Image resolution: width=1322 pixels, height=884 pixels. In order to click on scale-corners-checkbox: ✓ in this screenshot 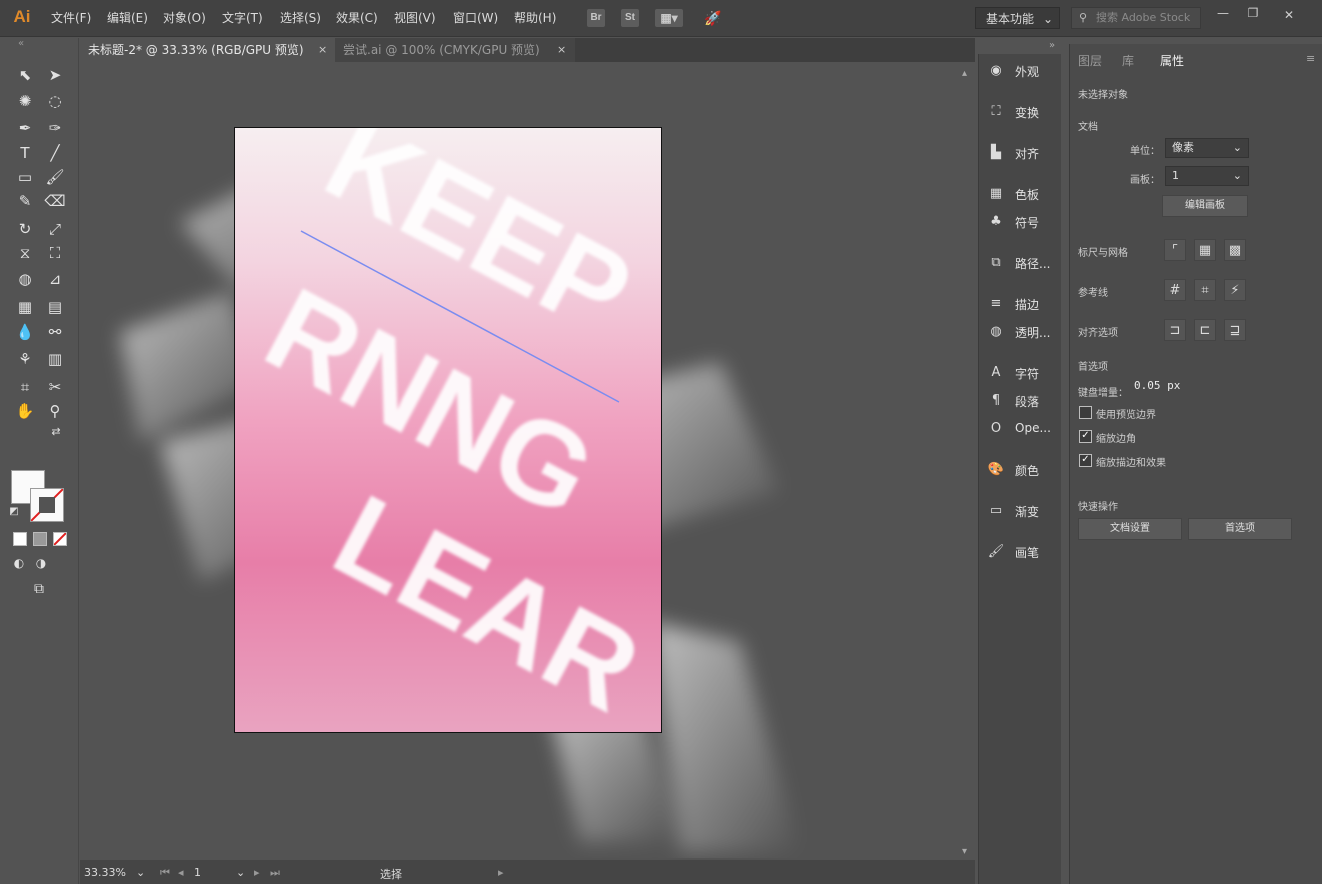, I will do `click(1085, 436)`.